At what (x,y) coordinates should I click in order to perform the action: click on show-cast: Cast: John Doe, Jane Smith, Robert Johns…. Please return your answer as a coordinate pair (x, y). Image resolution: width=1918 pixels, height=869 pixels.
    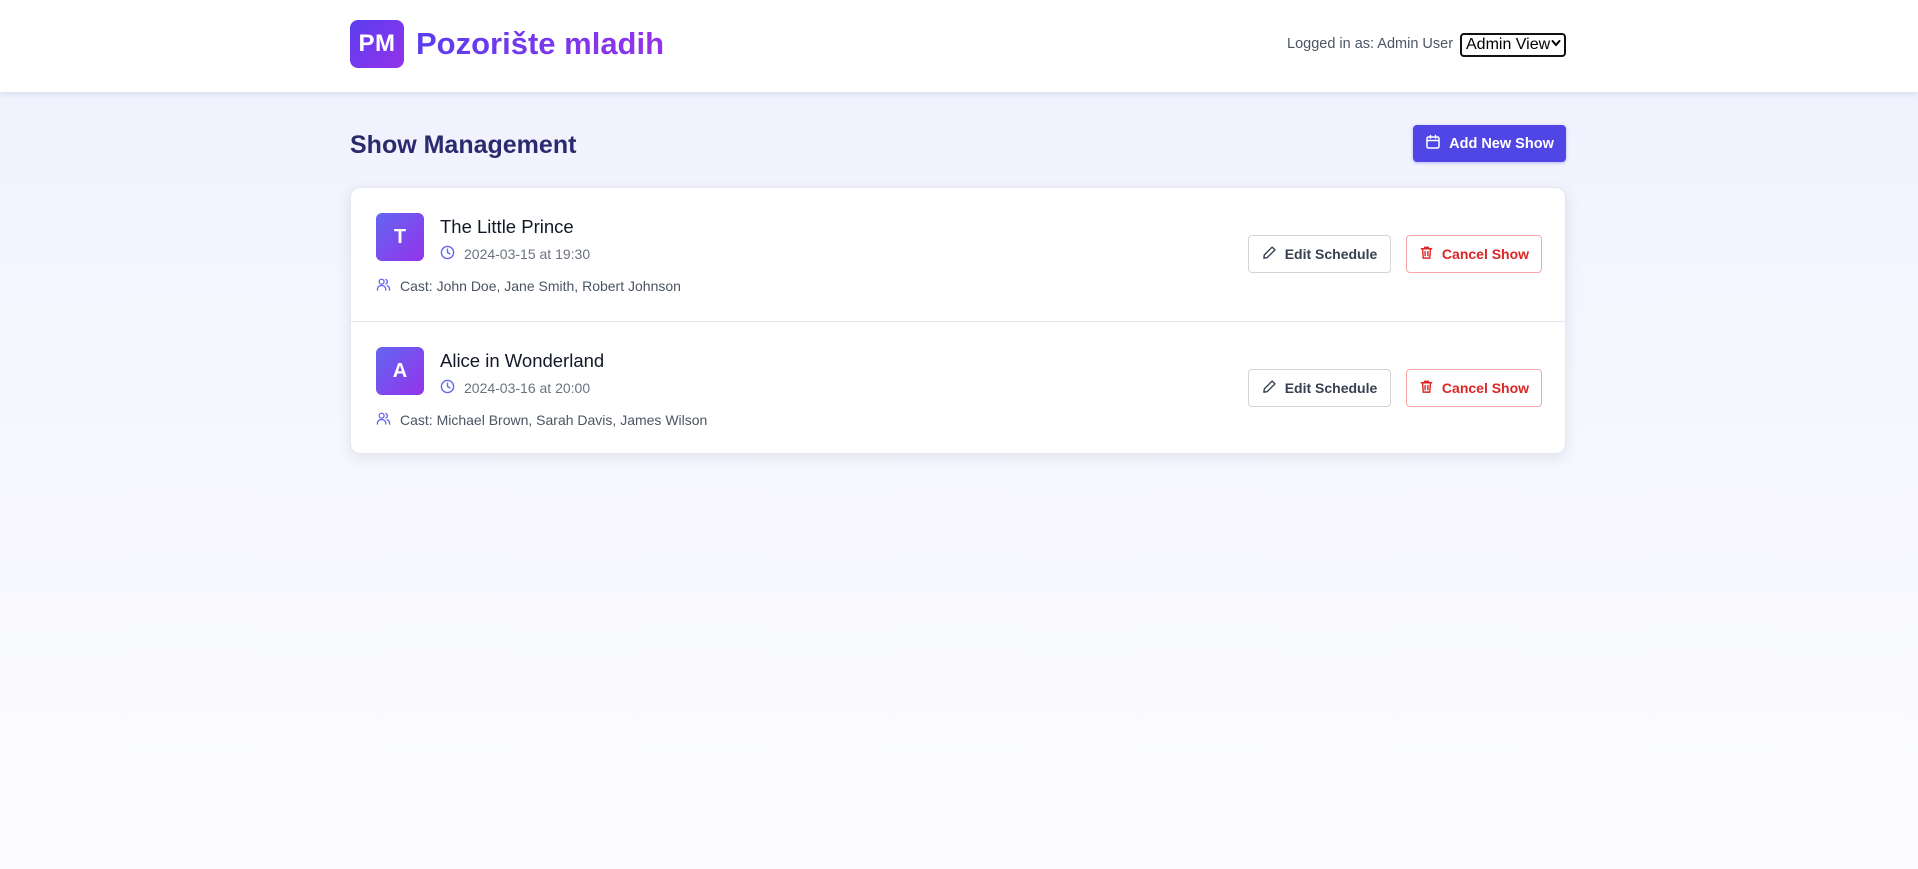
    Looking at the image, I should click on (528, 286).